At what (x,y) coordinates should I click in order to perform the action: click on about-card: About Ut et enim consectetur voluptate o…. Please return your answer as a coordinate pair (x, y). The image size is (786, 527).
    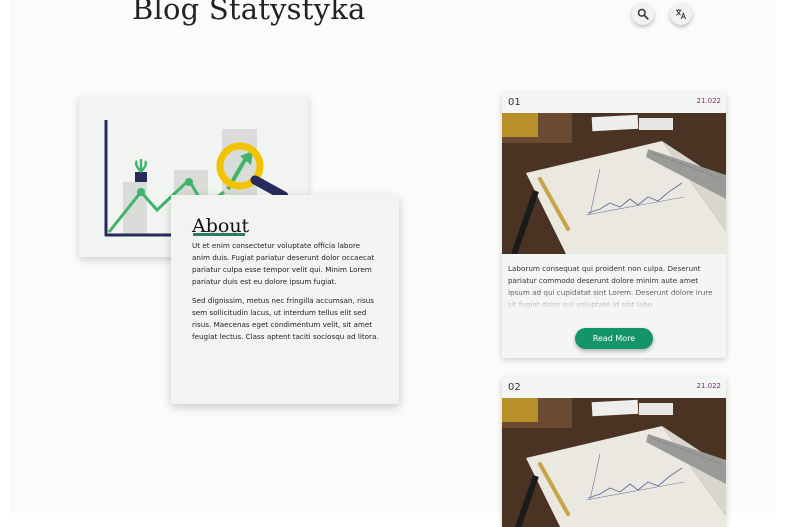
    Looking at the image, I should click on (285, 299).